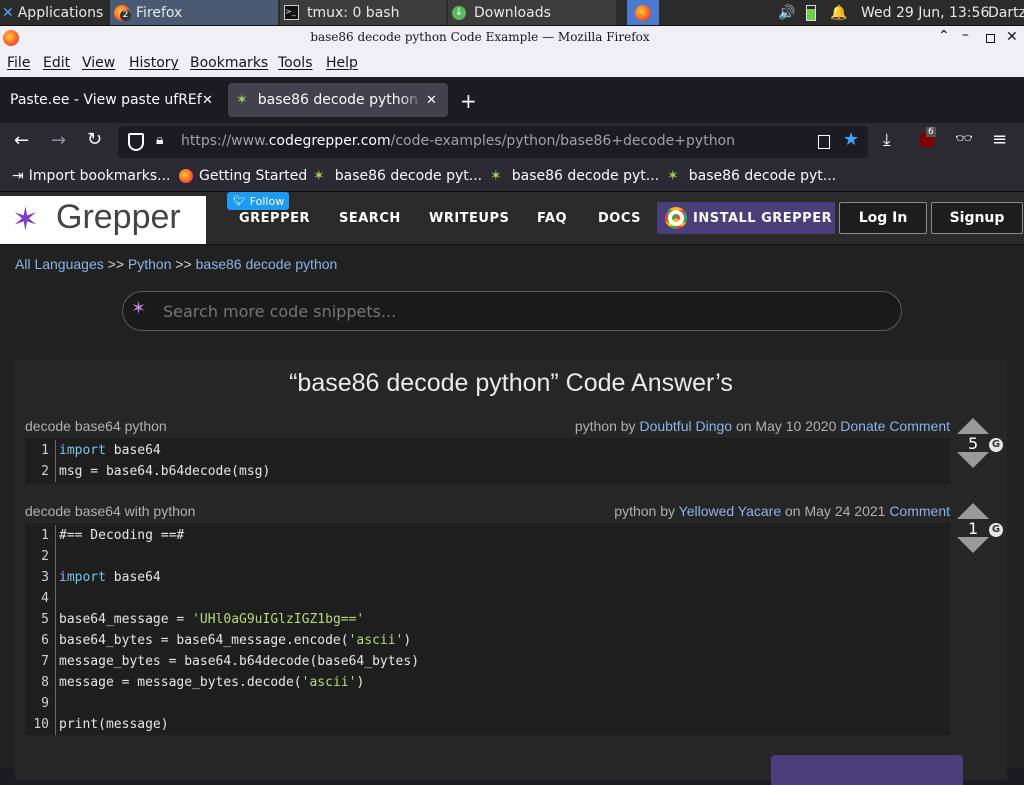 The width and height of the screenshot is (1024, 785). What do you see at coordinates (338, 100) in the screenshot?
I see `tab-base86-decode: ✶ base86 decode python C ✕` at bounding box center [338, 100].